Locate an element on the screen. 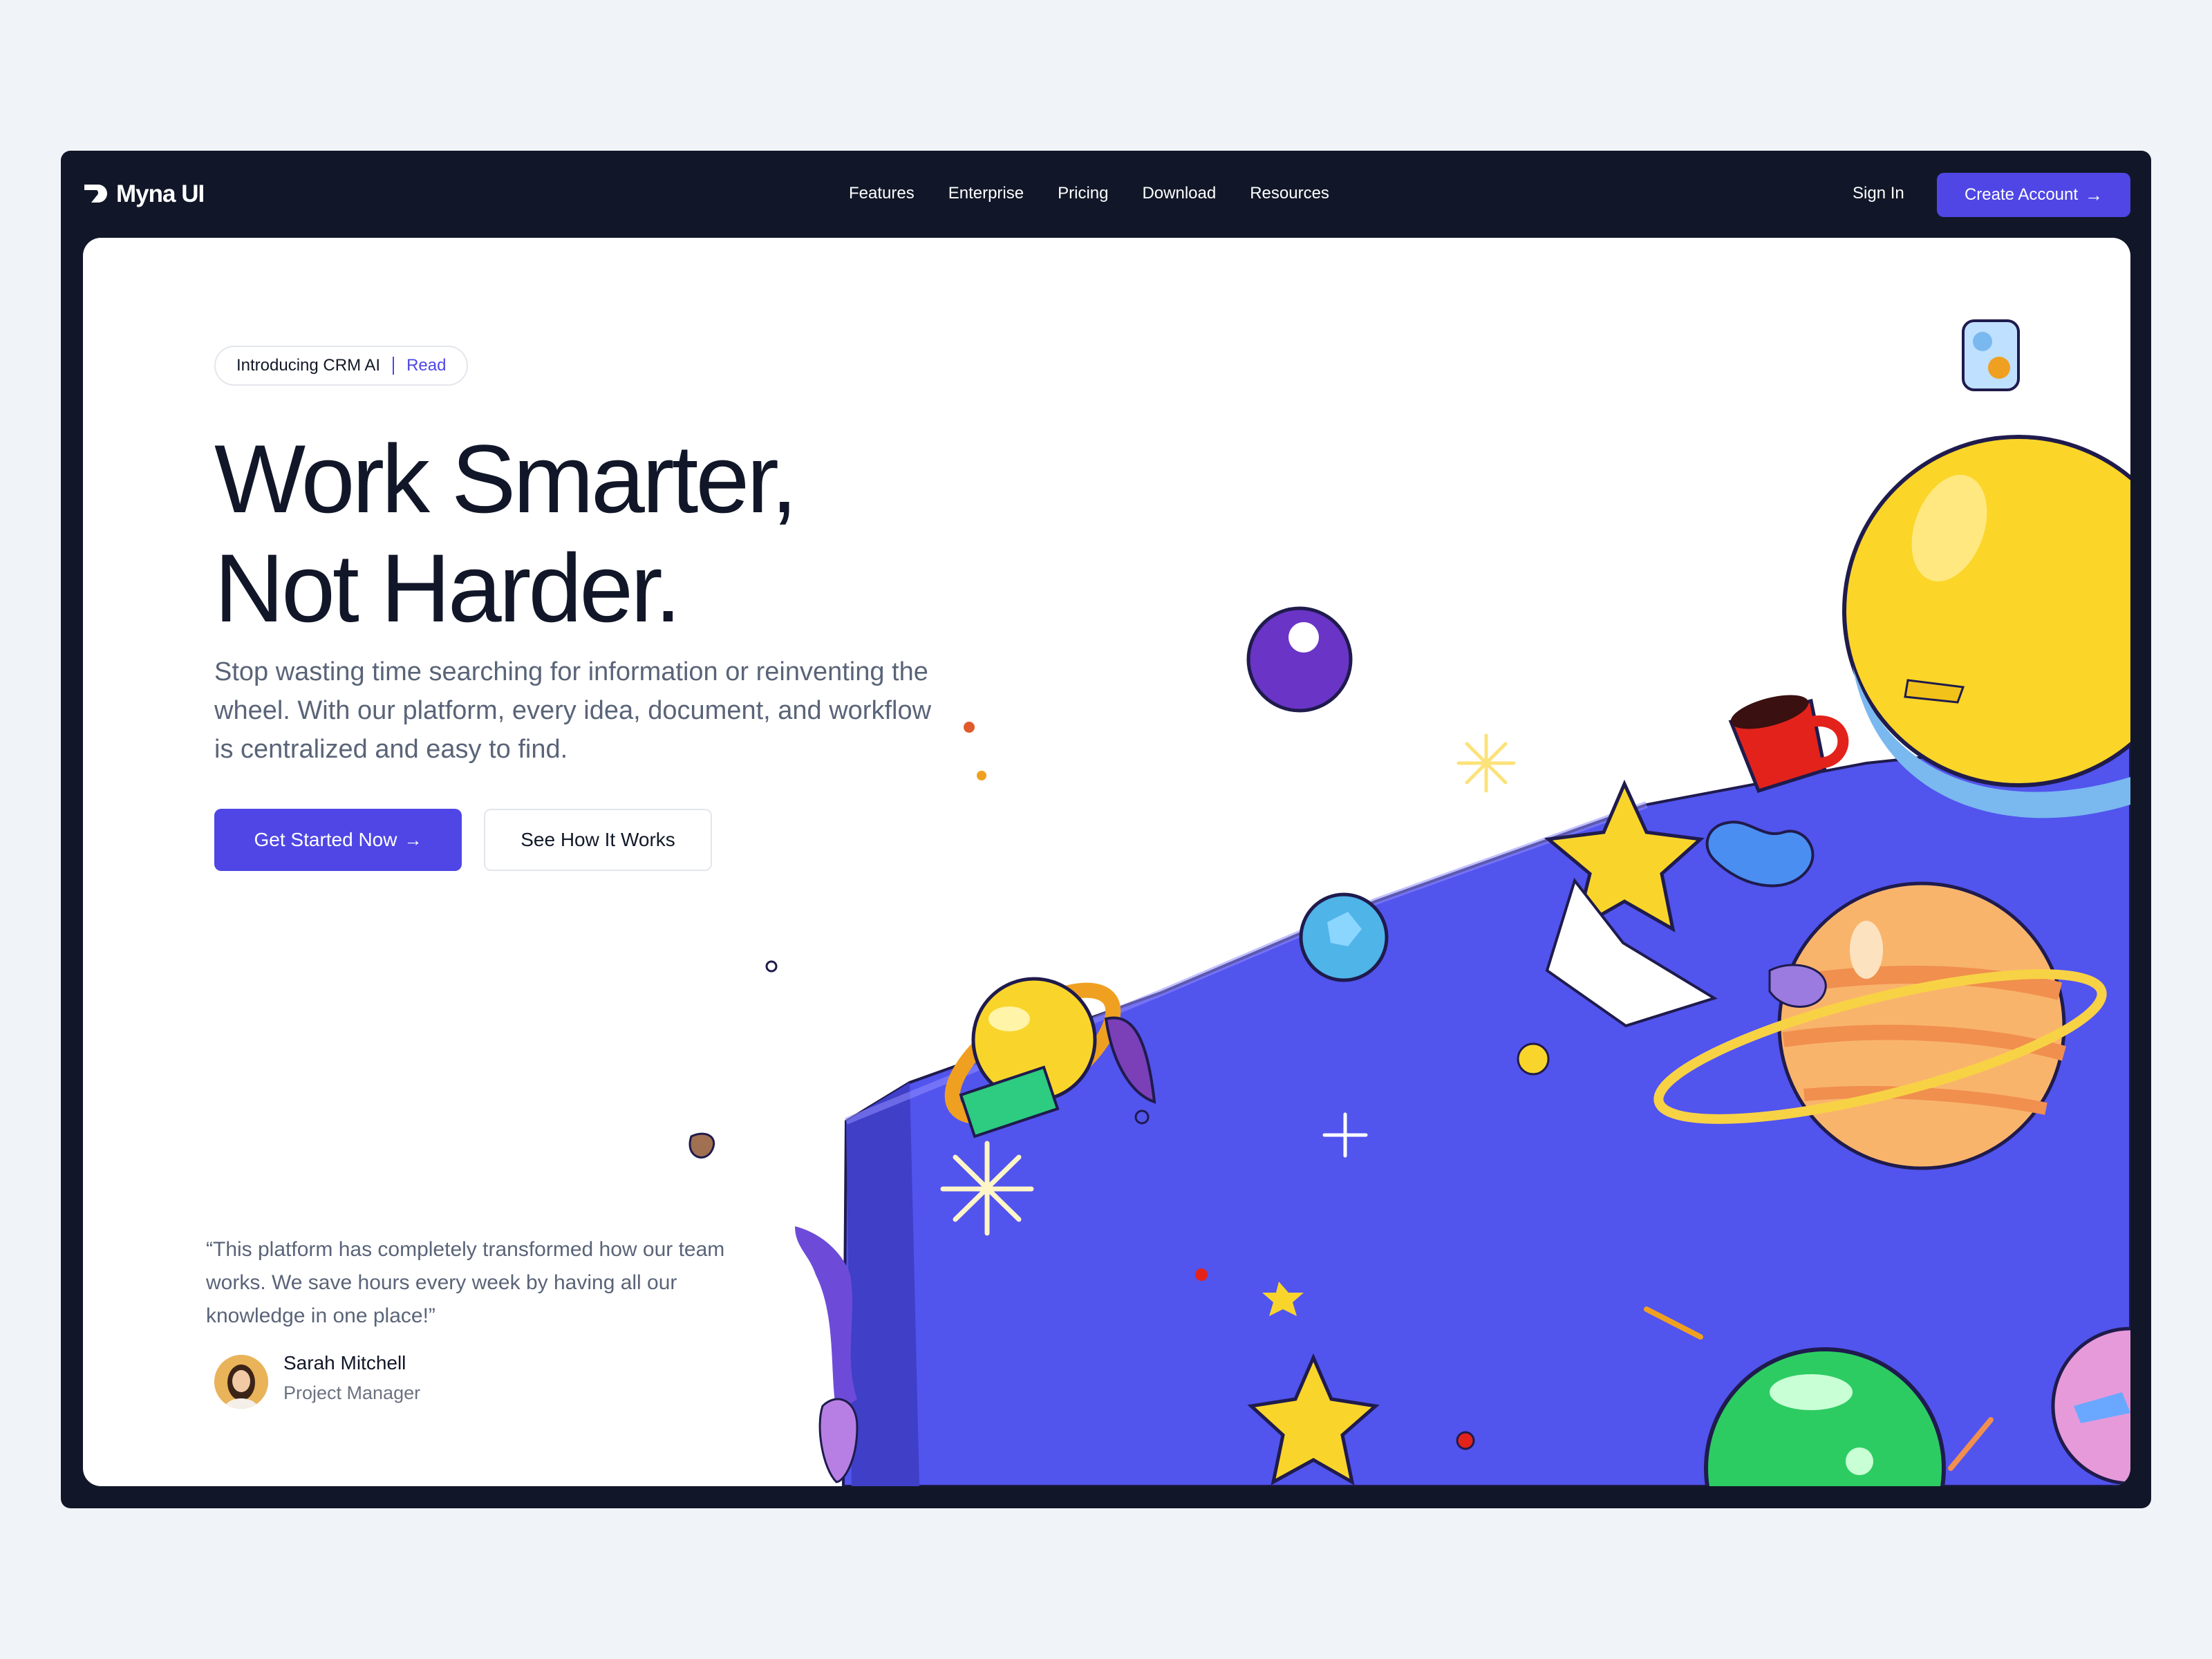  see-how-it-works-label: See How It Works is located at coordinates (598, 840).